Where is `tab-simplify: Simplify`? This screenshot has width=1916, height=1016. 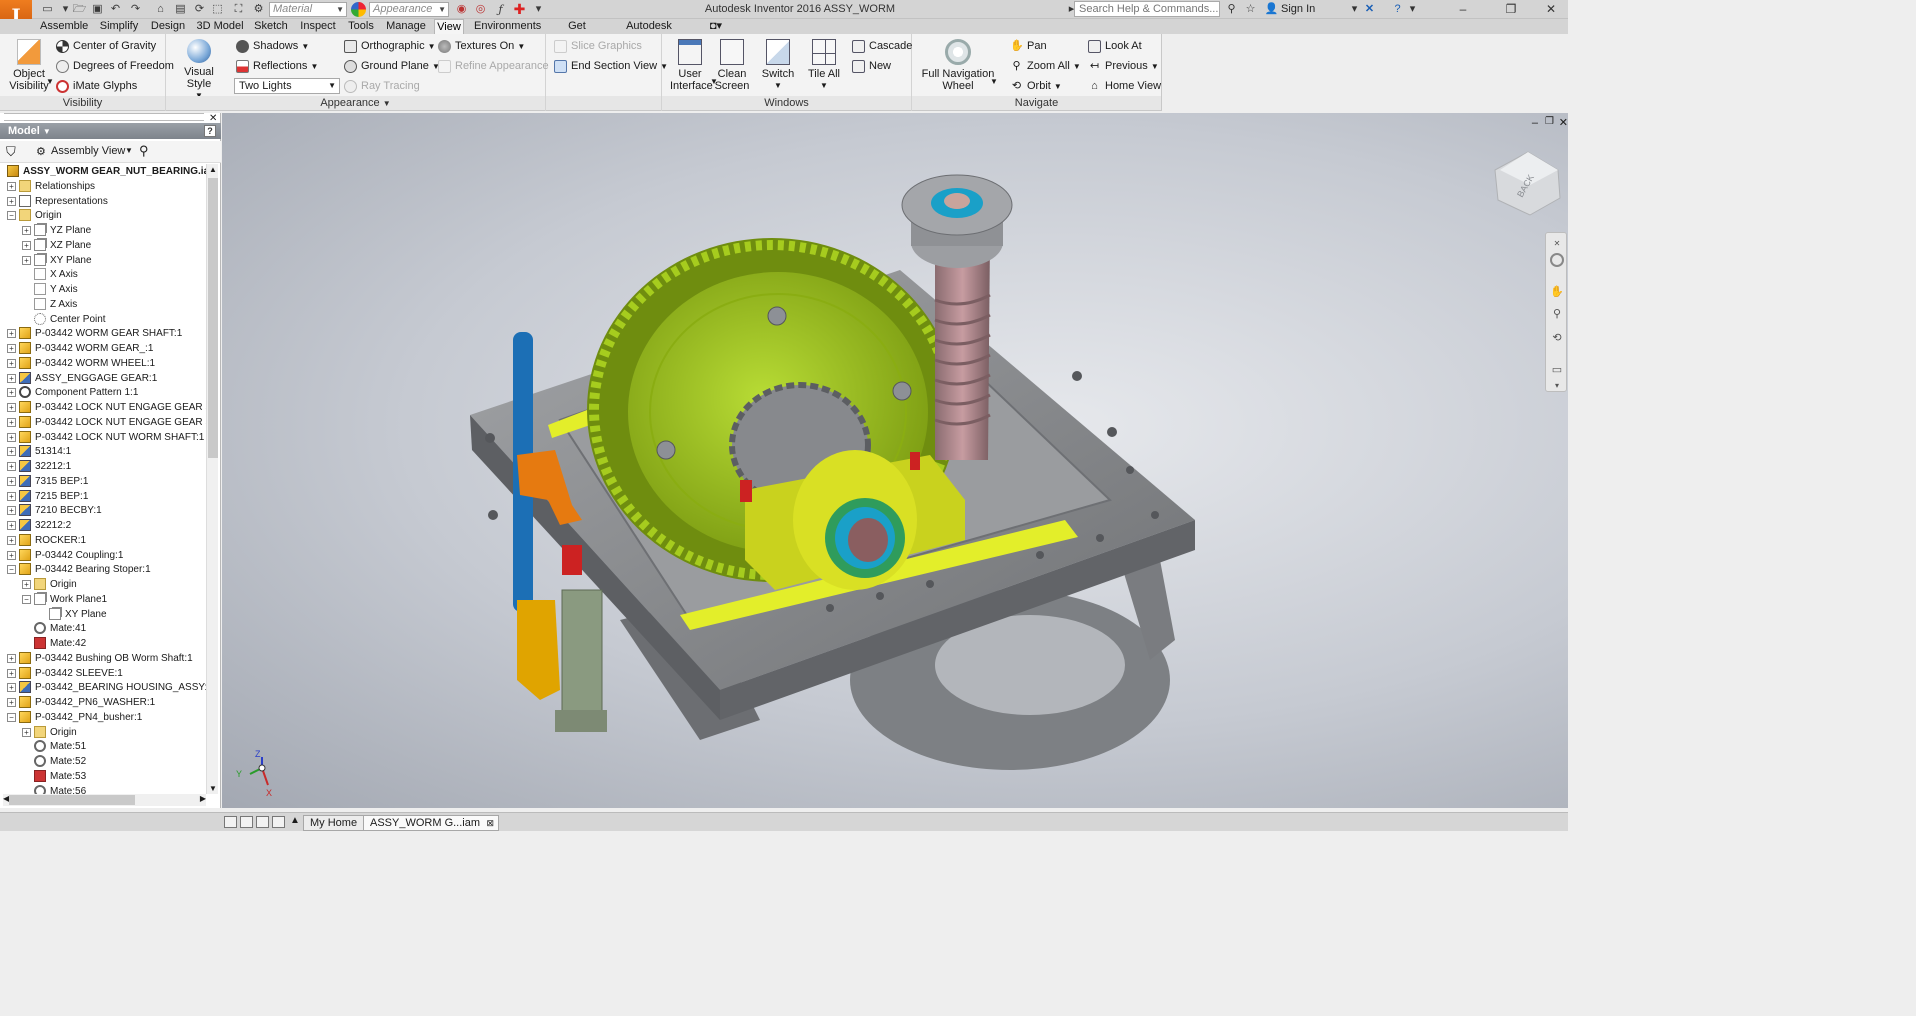 tab-simplify: Simplify is located at coordinates (119, 26).